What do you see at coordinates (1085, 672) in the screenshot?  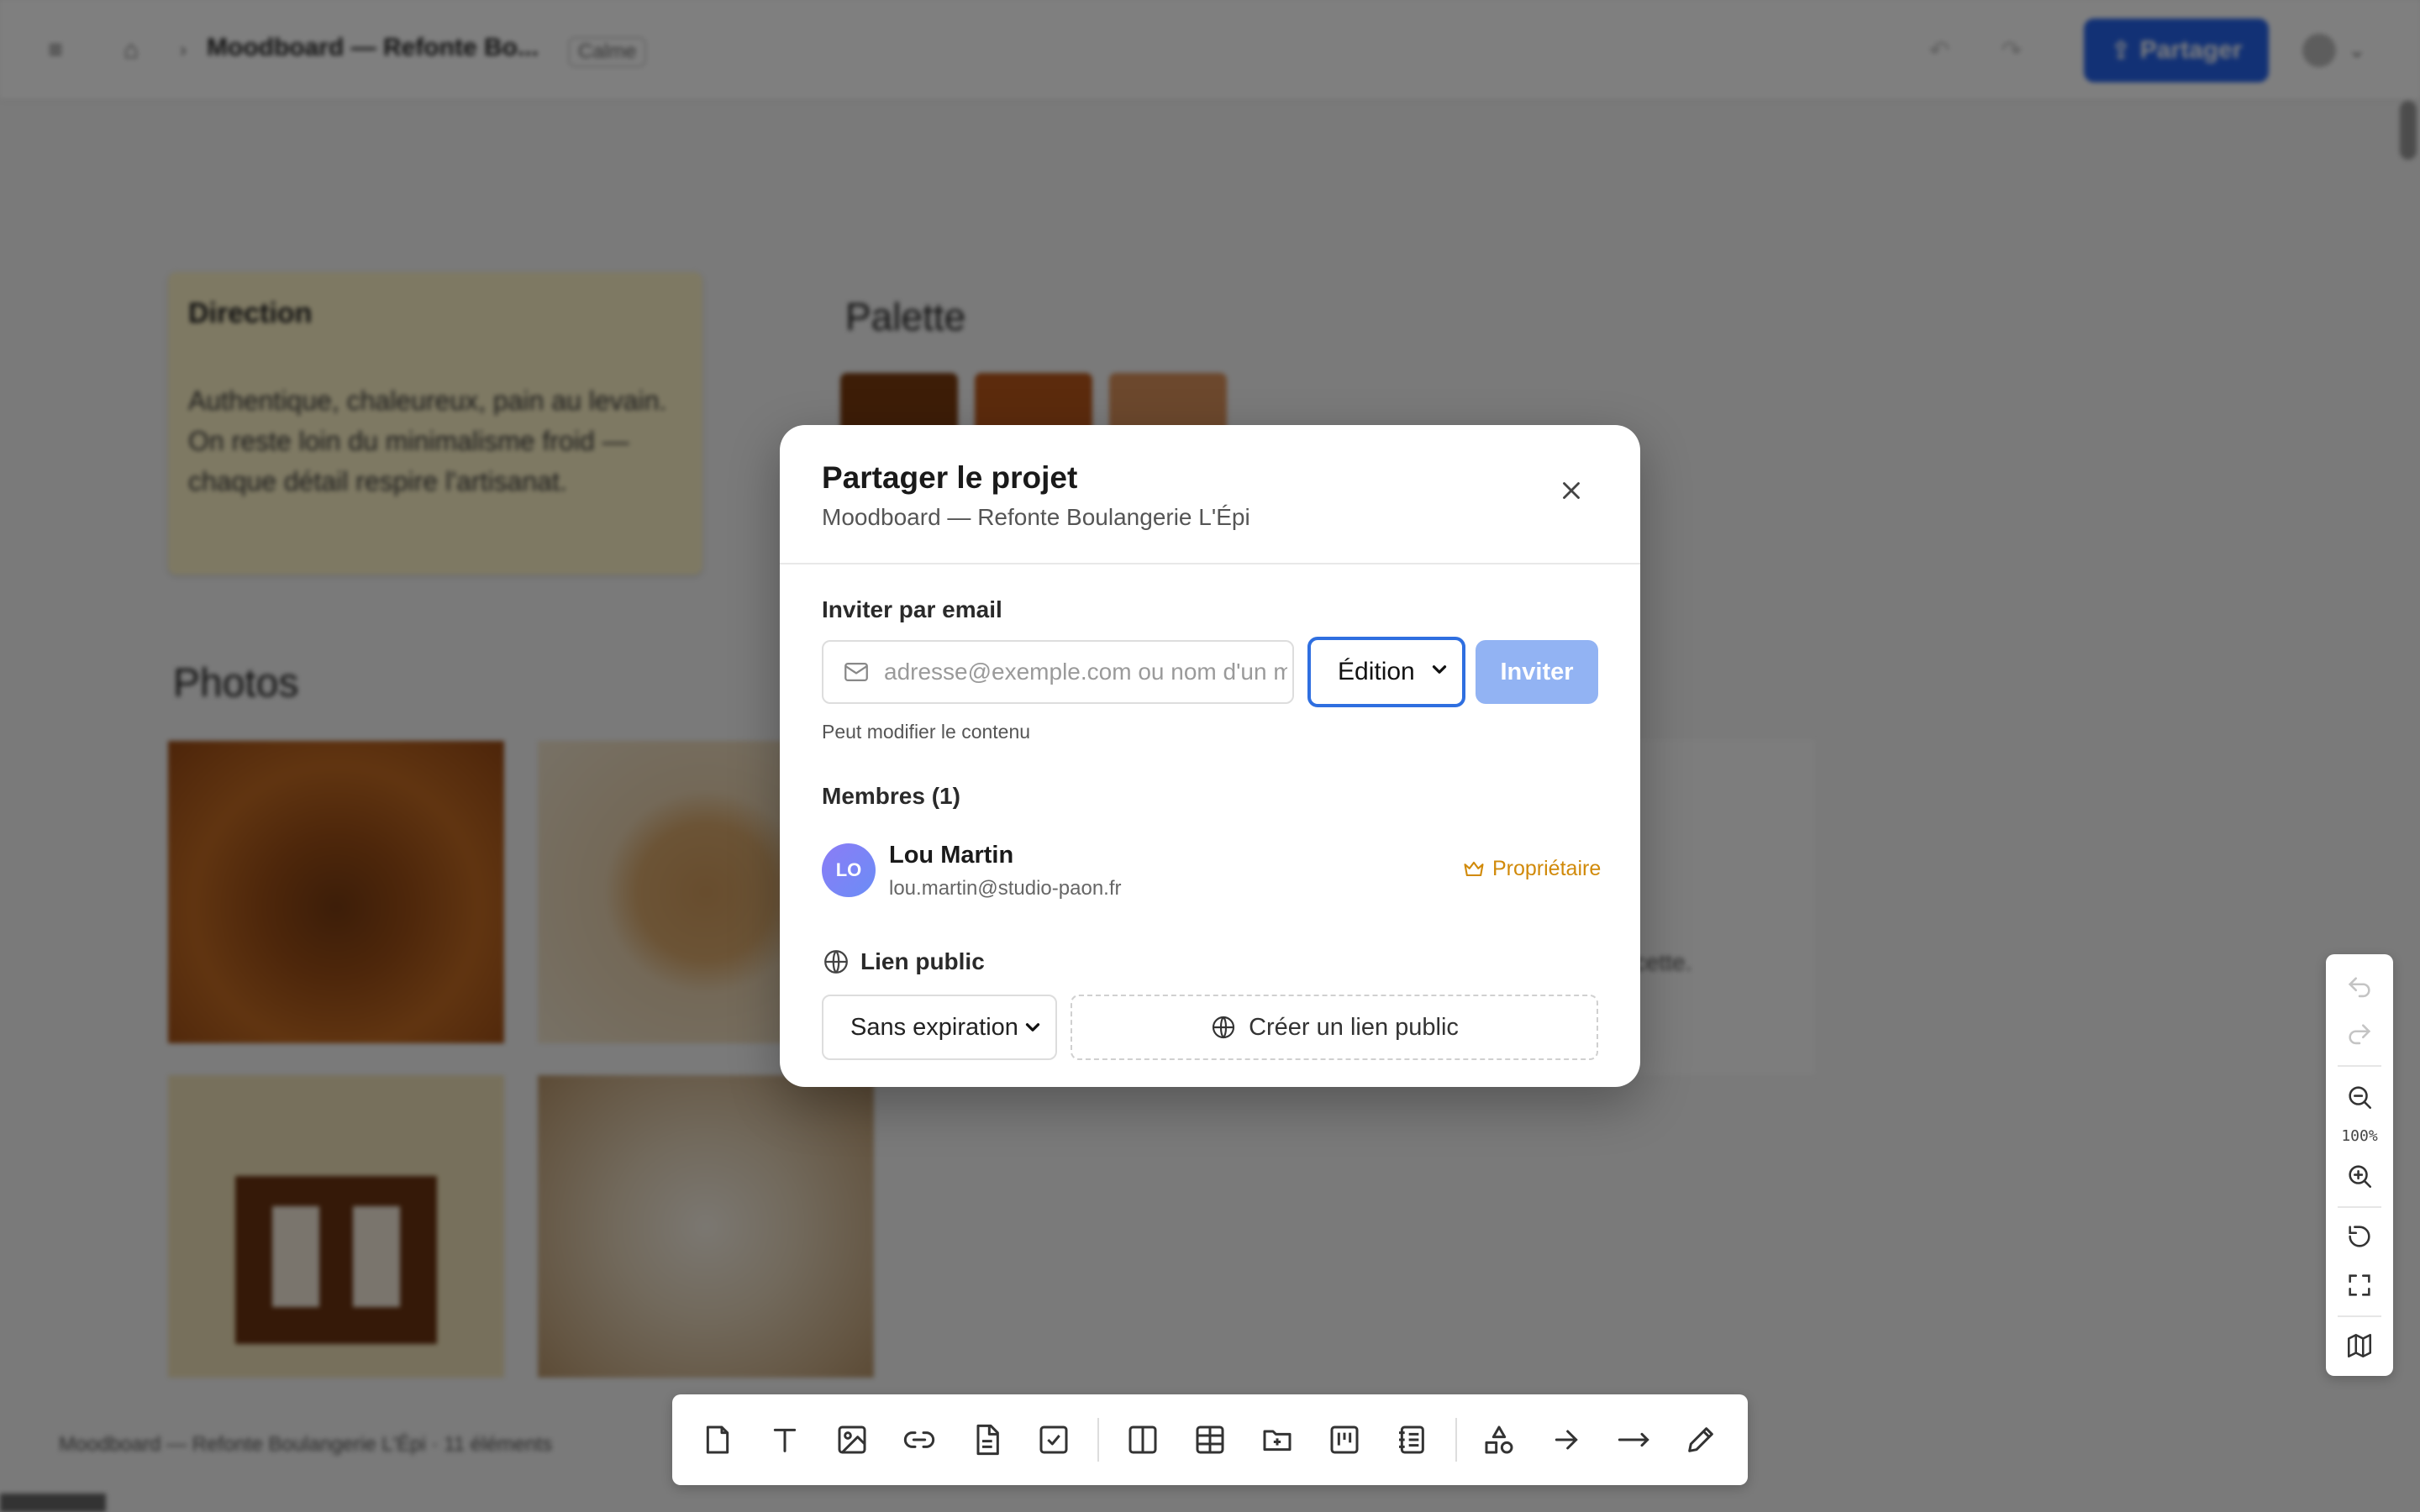 I see `email-input` at bounding box center [1085, 672].